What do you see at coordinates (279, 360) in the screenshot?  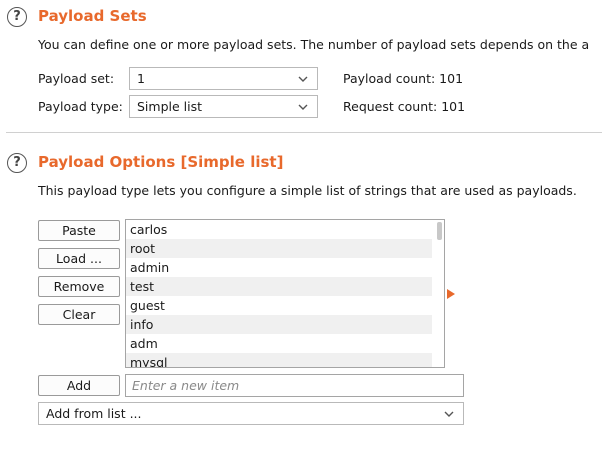 I see `list-item: mysql` at bounding box center [279, 360].